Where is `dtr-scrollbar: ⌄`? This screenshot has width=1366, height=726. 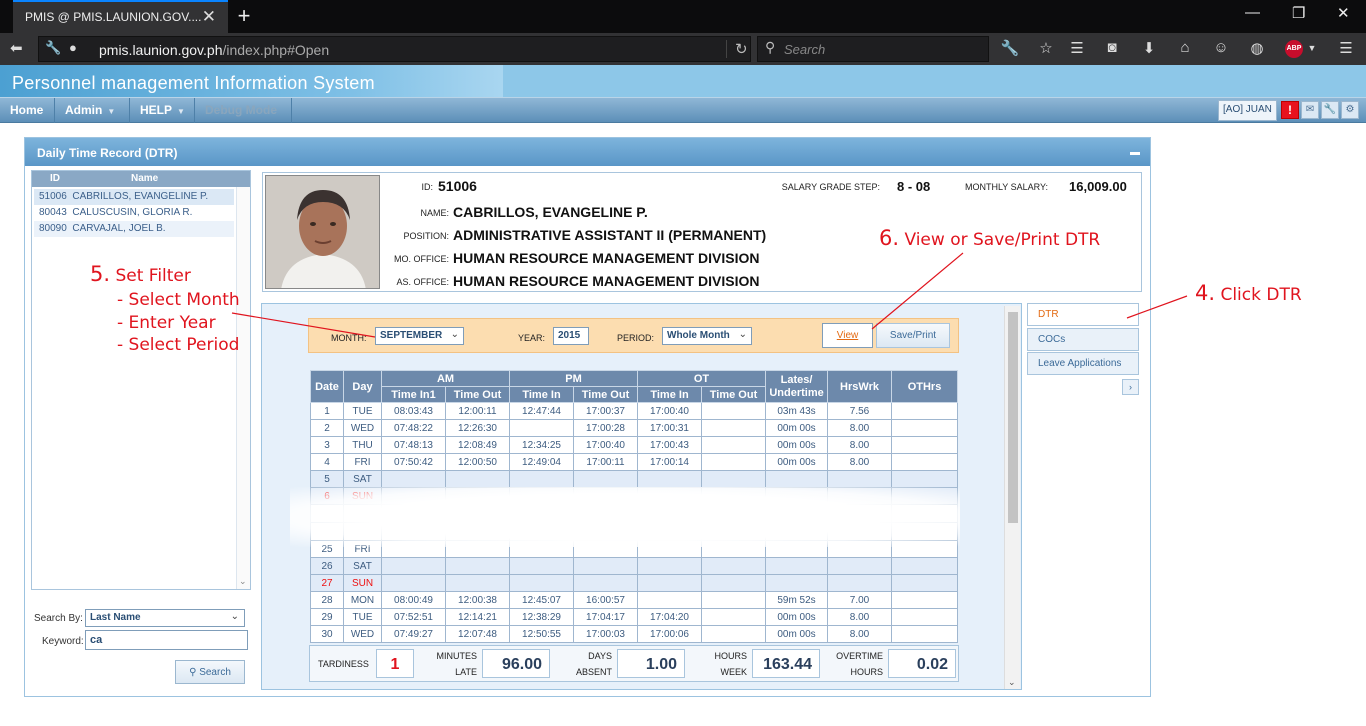 dtr-scrollbar: ⌄ is located at coordinates (1012, 497).